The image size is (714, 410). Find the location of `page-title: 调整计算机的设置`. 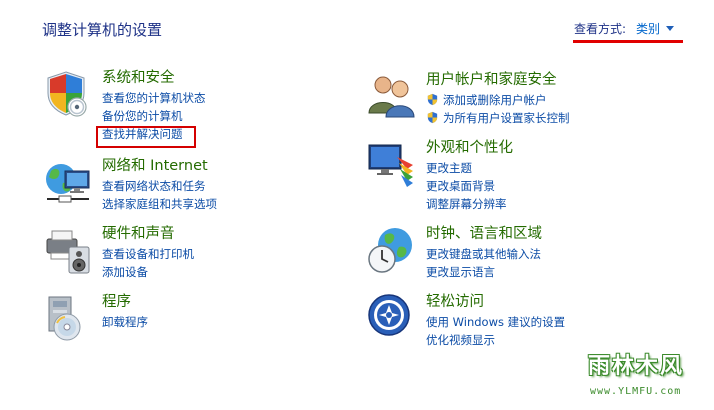

page-title: 调整计算机的设置 is located at coordinates (102, 30).